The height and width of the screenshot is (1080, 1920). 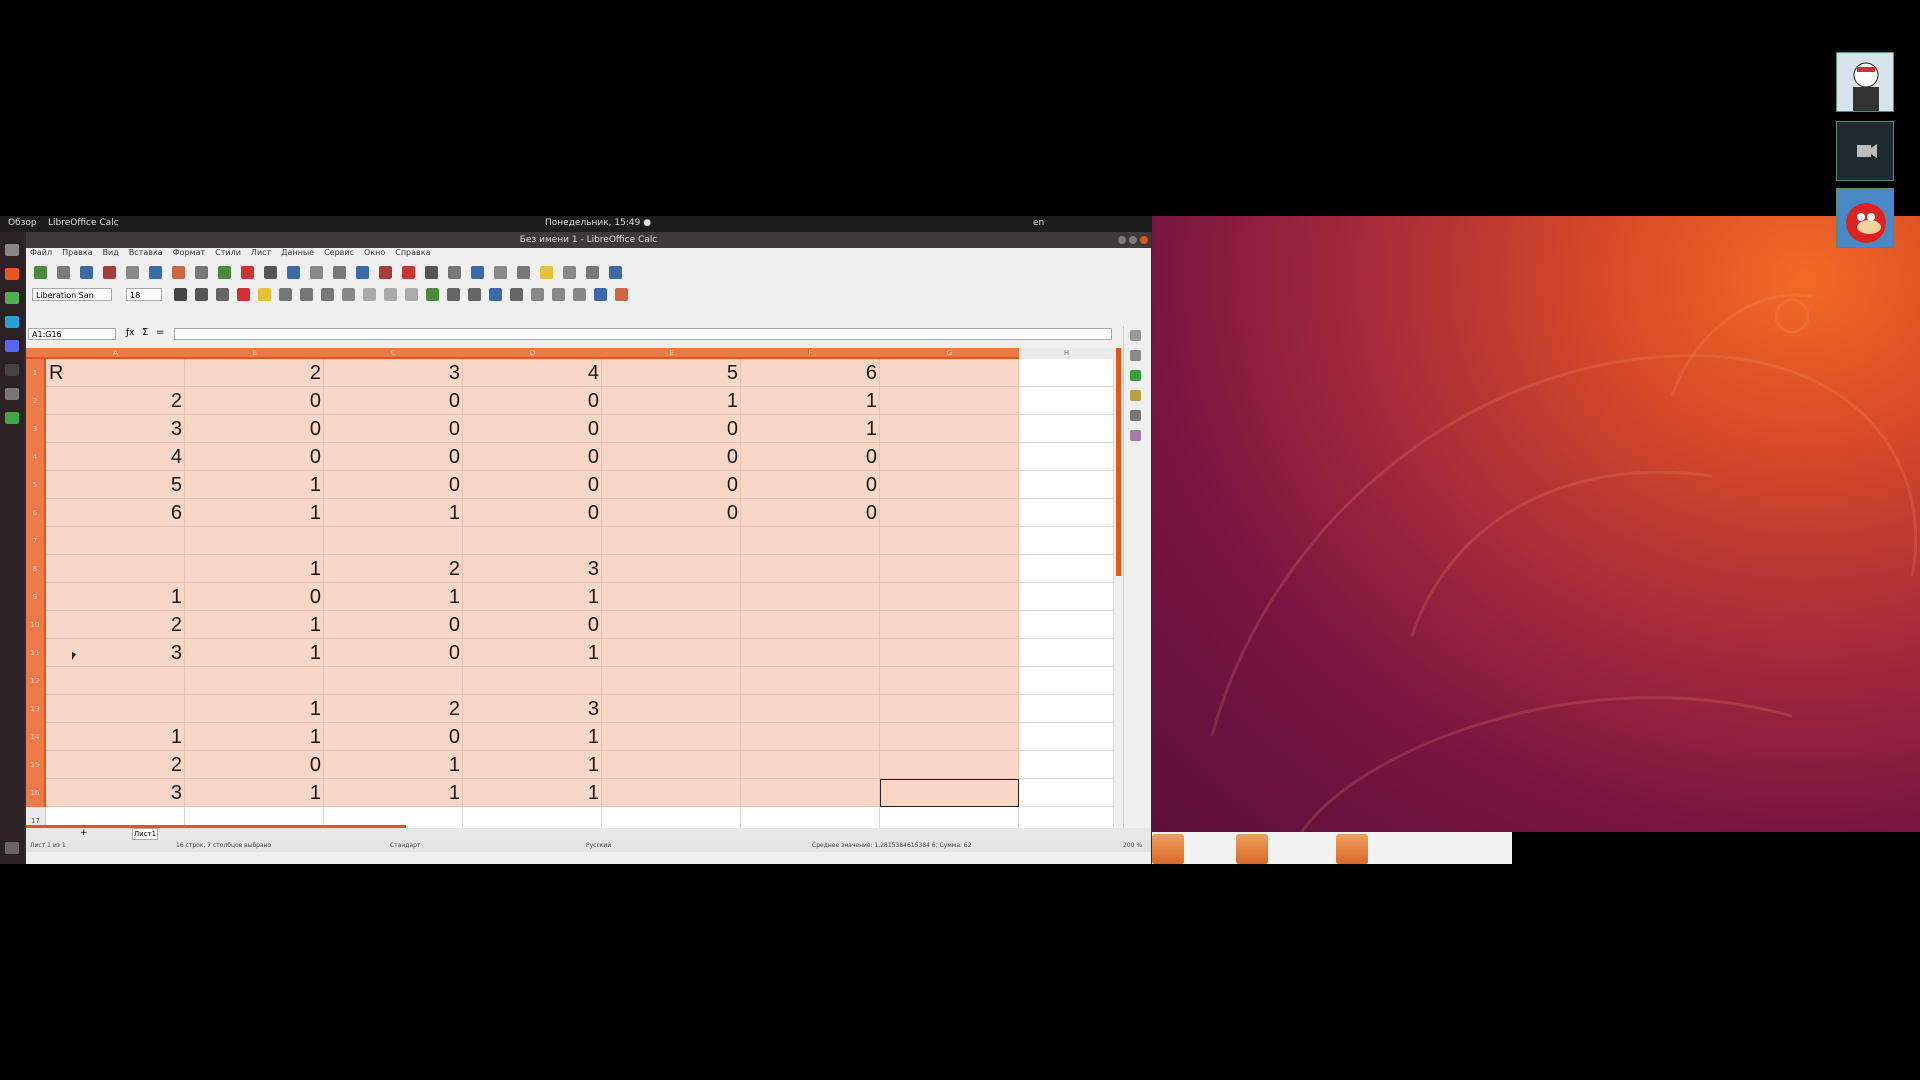 What do you see at coordinates (36, 373) in the screenshot?
I see `row-header: 1` at bounding box center [36, 373].